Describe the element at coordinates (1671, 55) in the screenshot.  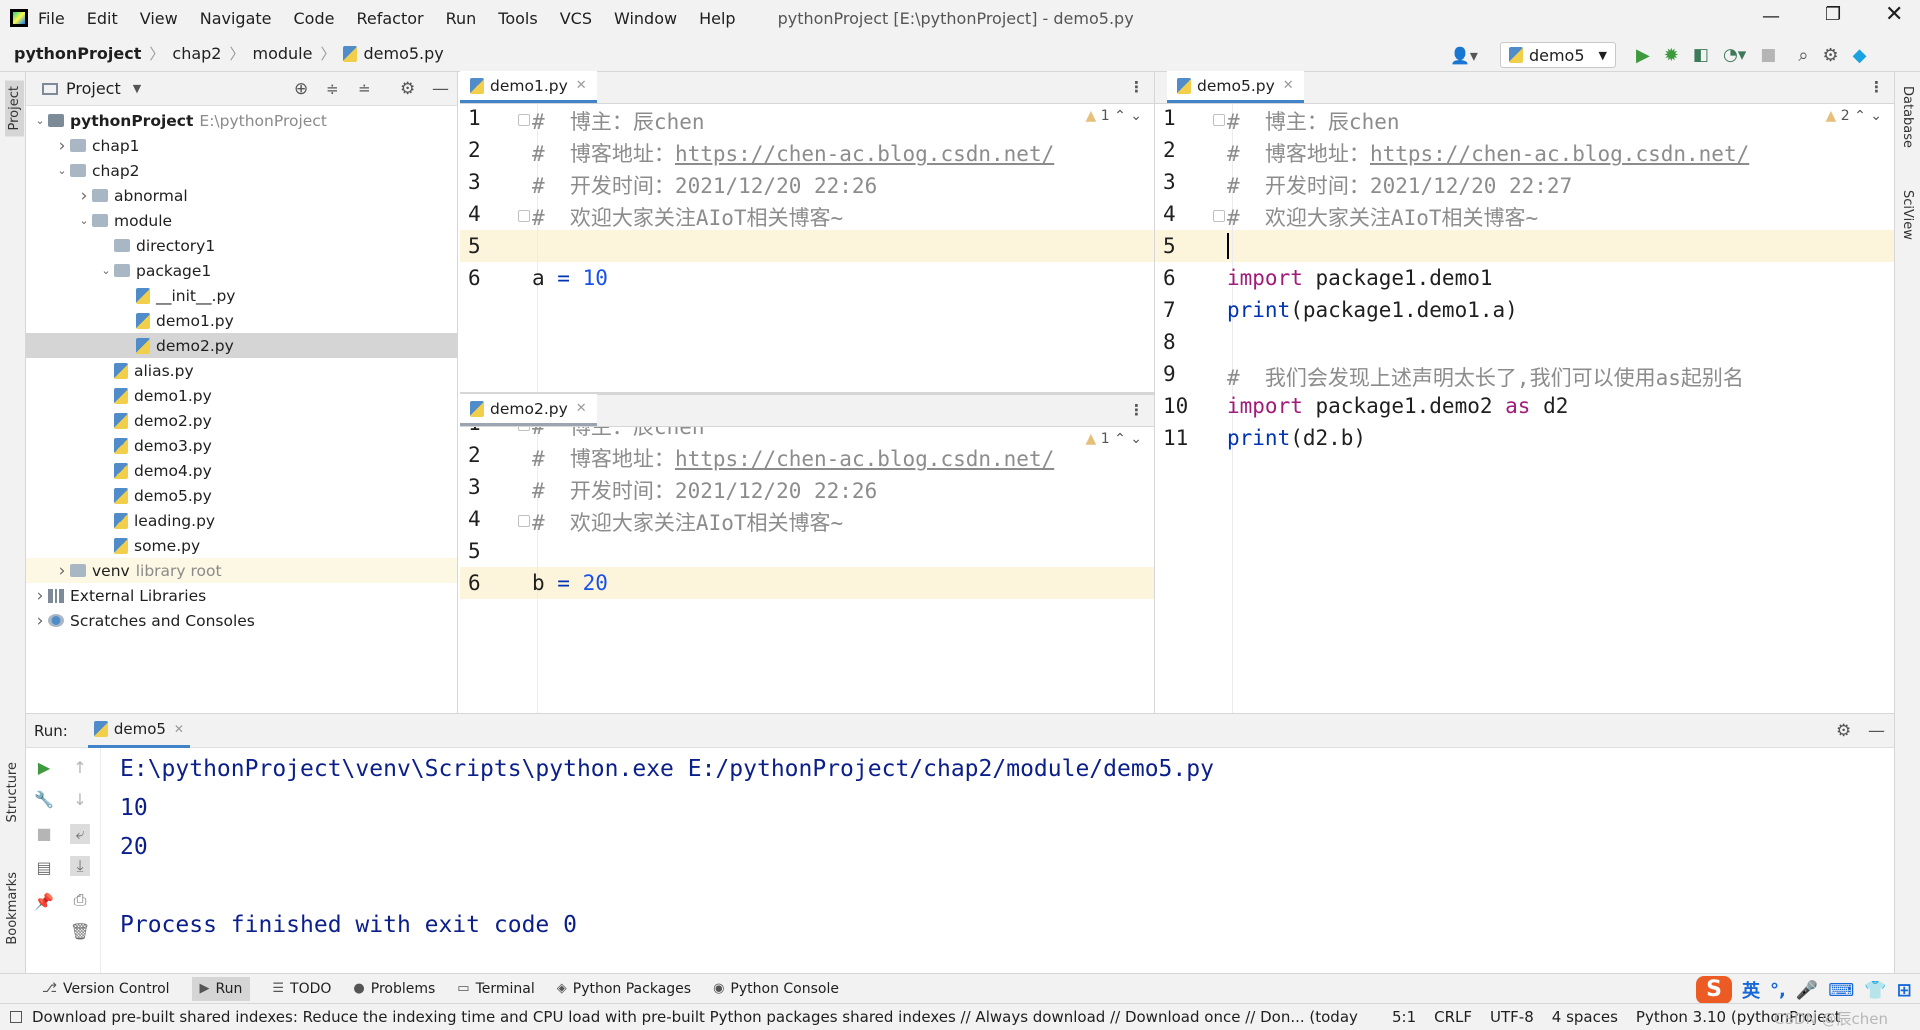
I see `debug-icon: ✹` at that location.